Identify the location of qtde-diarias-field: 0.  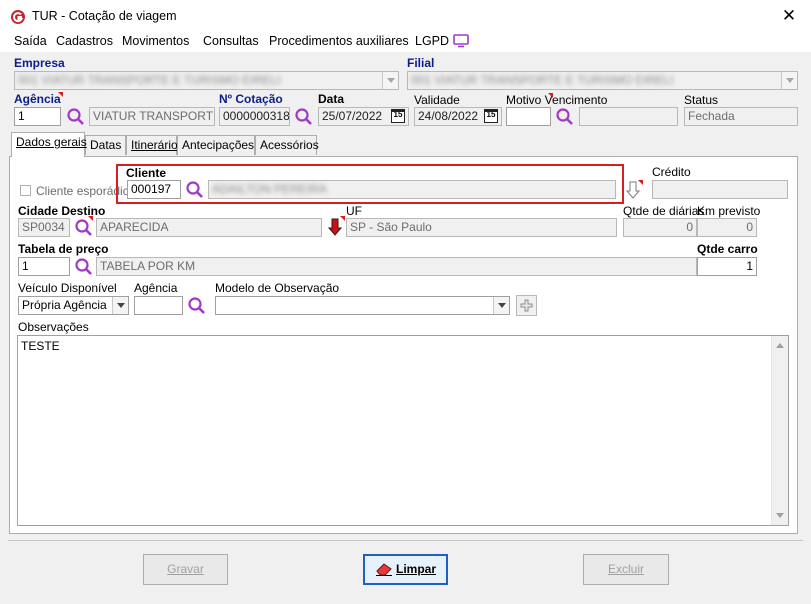
(660, 227).